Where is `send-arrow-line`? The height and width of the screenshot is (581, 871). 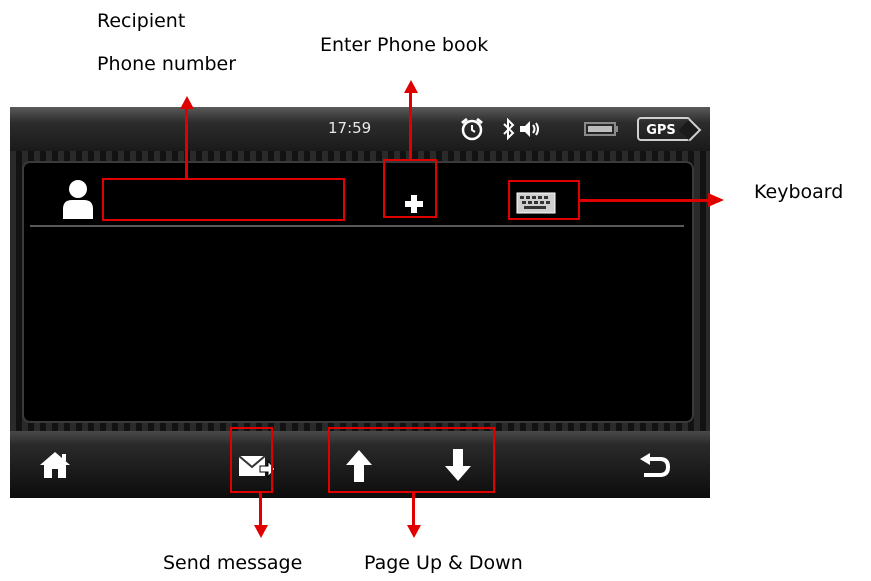 send-arrow-line is located at coordinates (260, 510).